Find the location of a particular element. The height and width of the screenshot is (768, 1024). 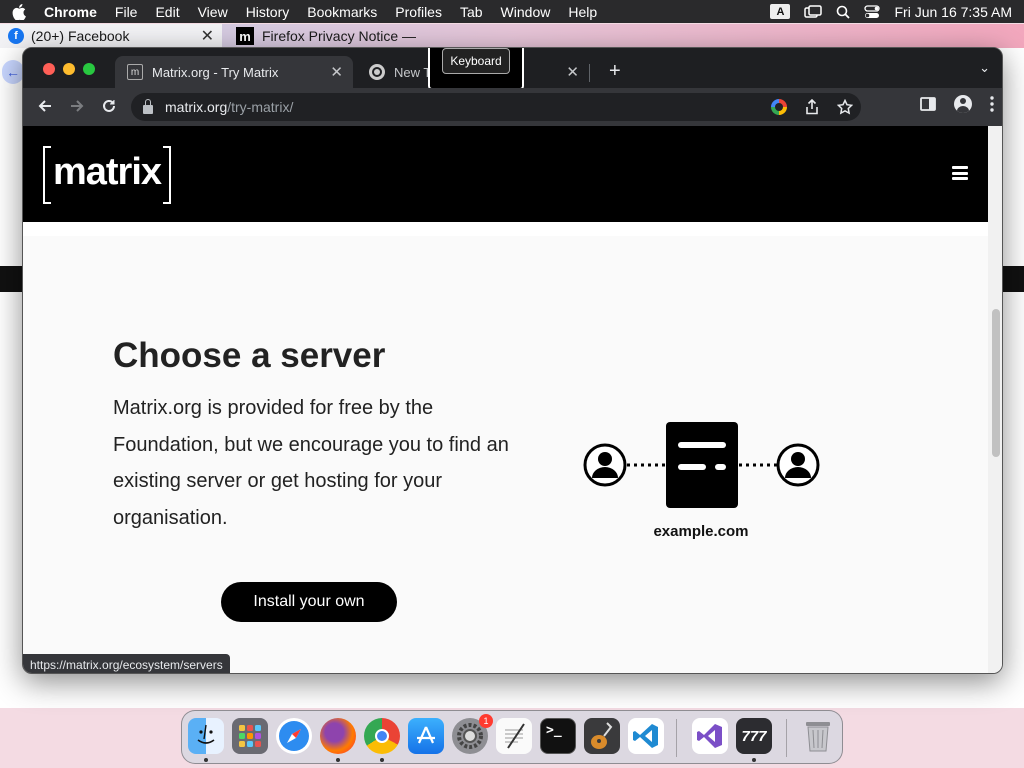

wunderbucket-icon: 777 is located at coordinates (754, 736).